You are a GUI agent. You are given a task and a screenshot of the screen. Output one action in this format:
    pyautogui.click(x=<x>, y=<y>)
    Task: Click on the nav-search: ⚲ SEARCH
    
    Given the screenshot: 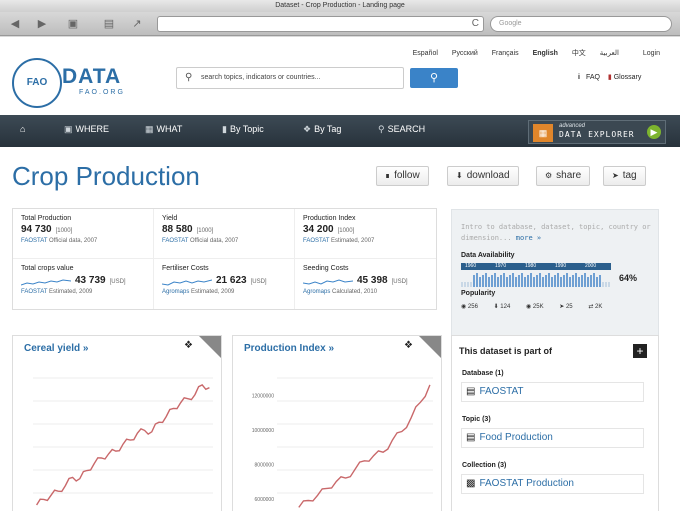 What is the action you would take?
    pyautogui.click(x=401, y=129)
    